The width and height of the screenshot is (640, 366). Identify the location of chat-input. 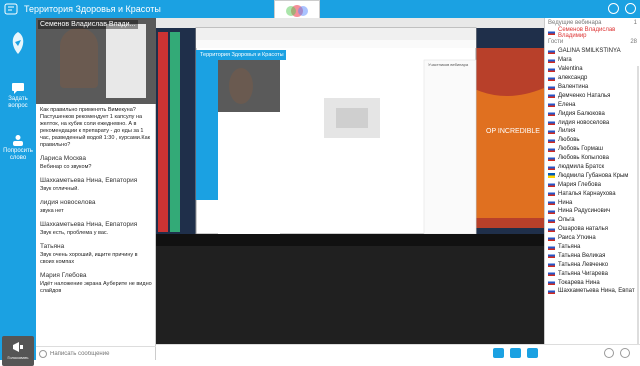
(100, 354).